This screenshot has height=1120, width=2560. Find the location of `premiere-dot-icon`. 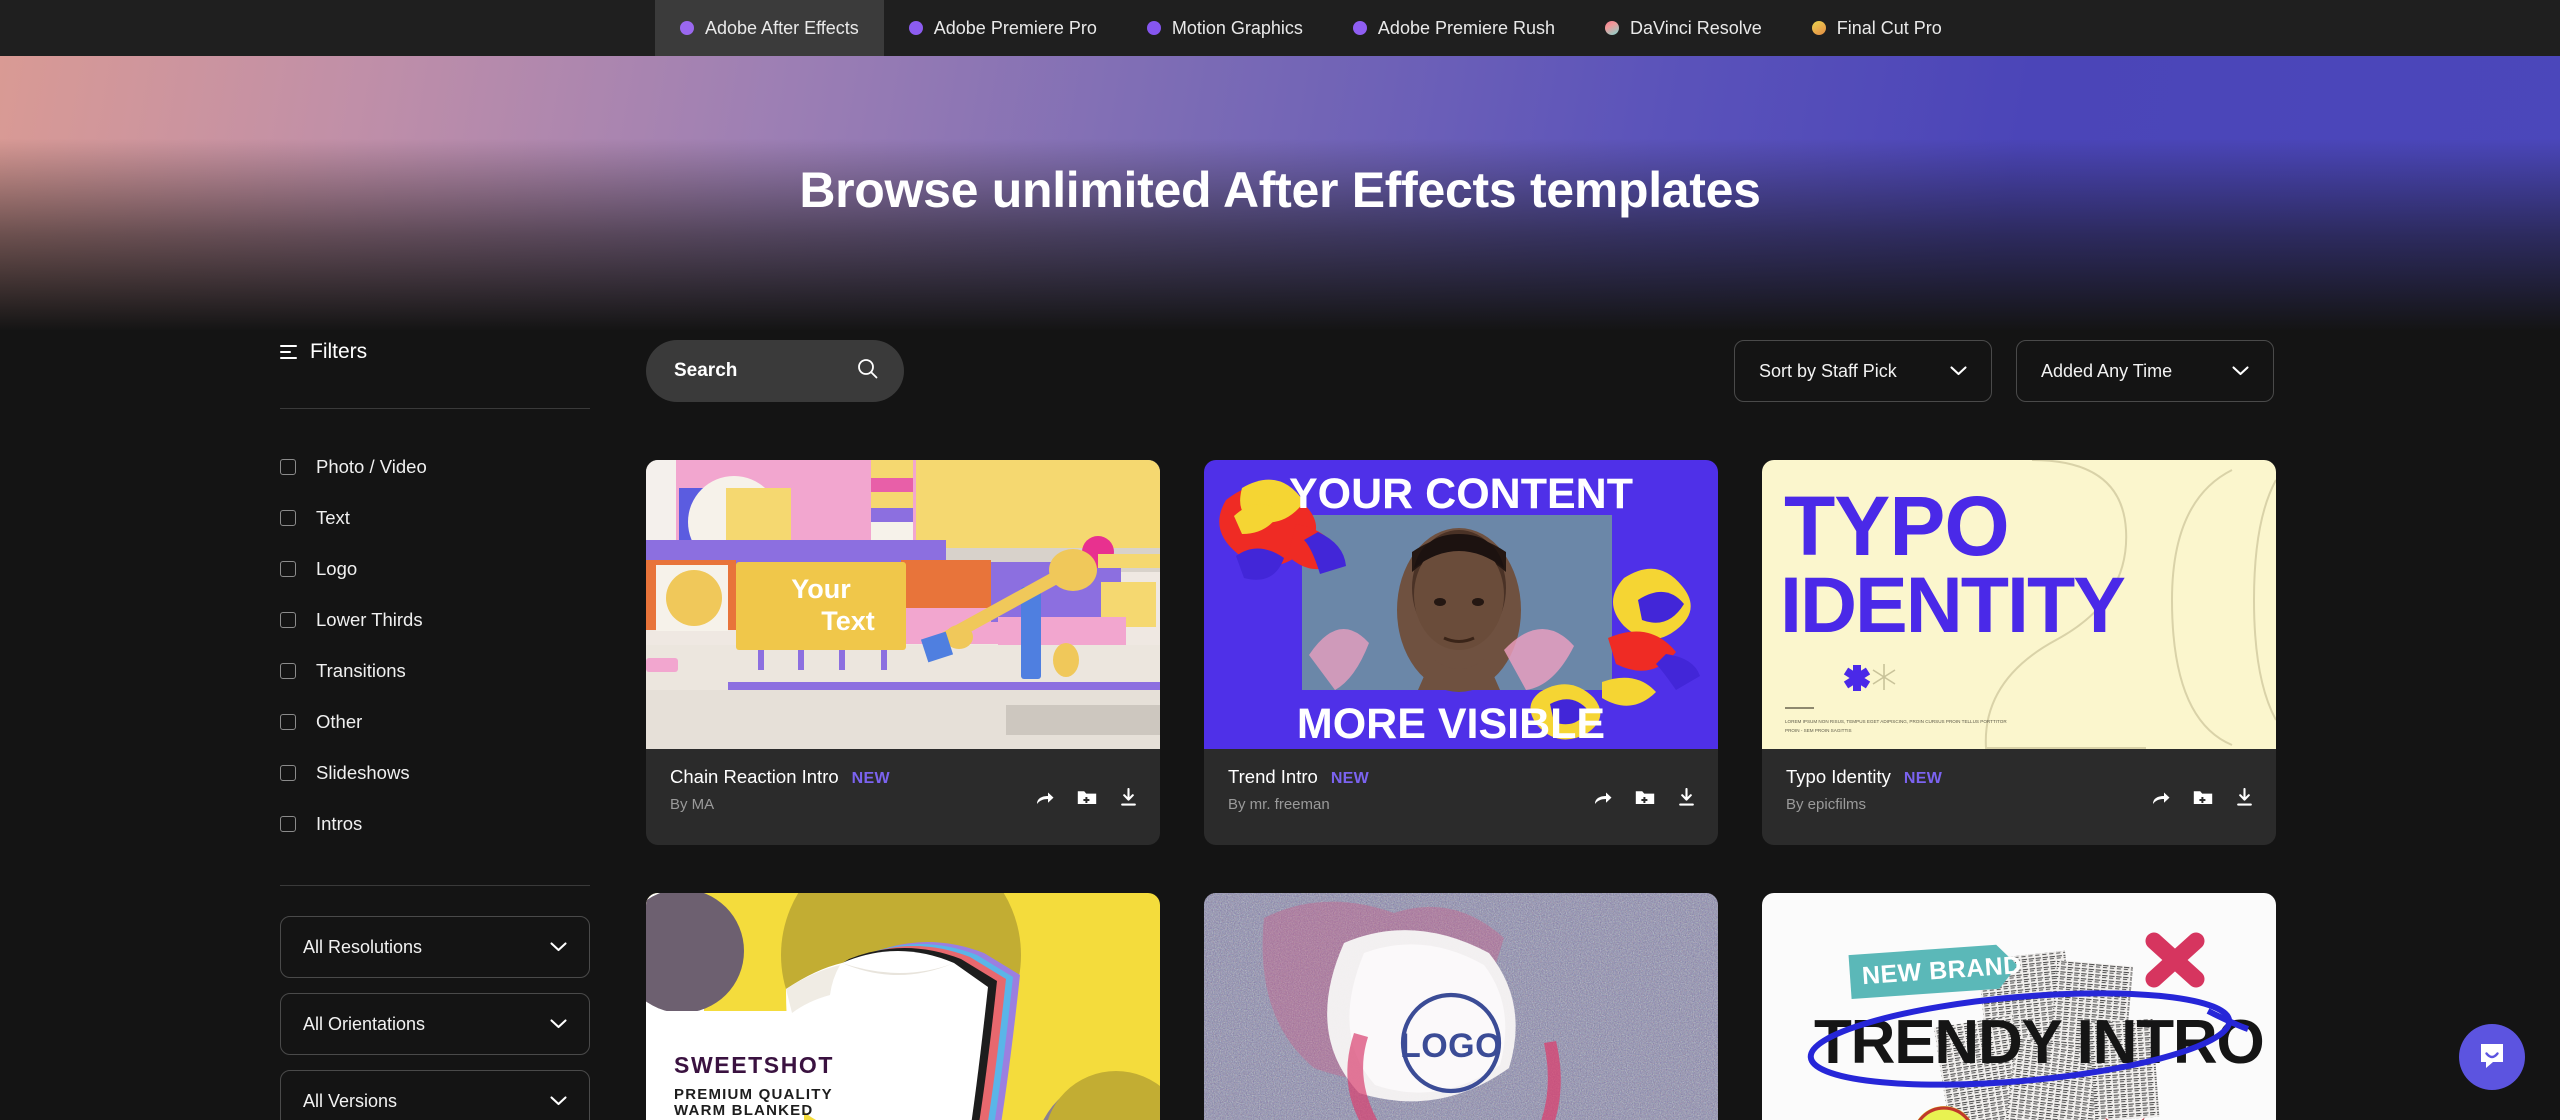

premiere-dot-icon is located at coordinates (915, 28).